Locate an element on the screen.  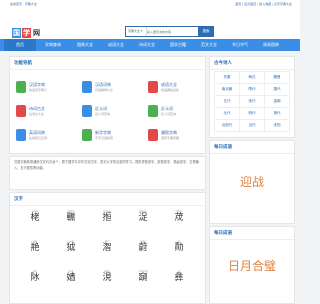
idiom-icon is located at coordinates (153, 87).